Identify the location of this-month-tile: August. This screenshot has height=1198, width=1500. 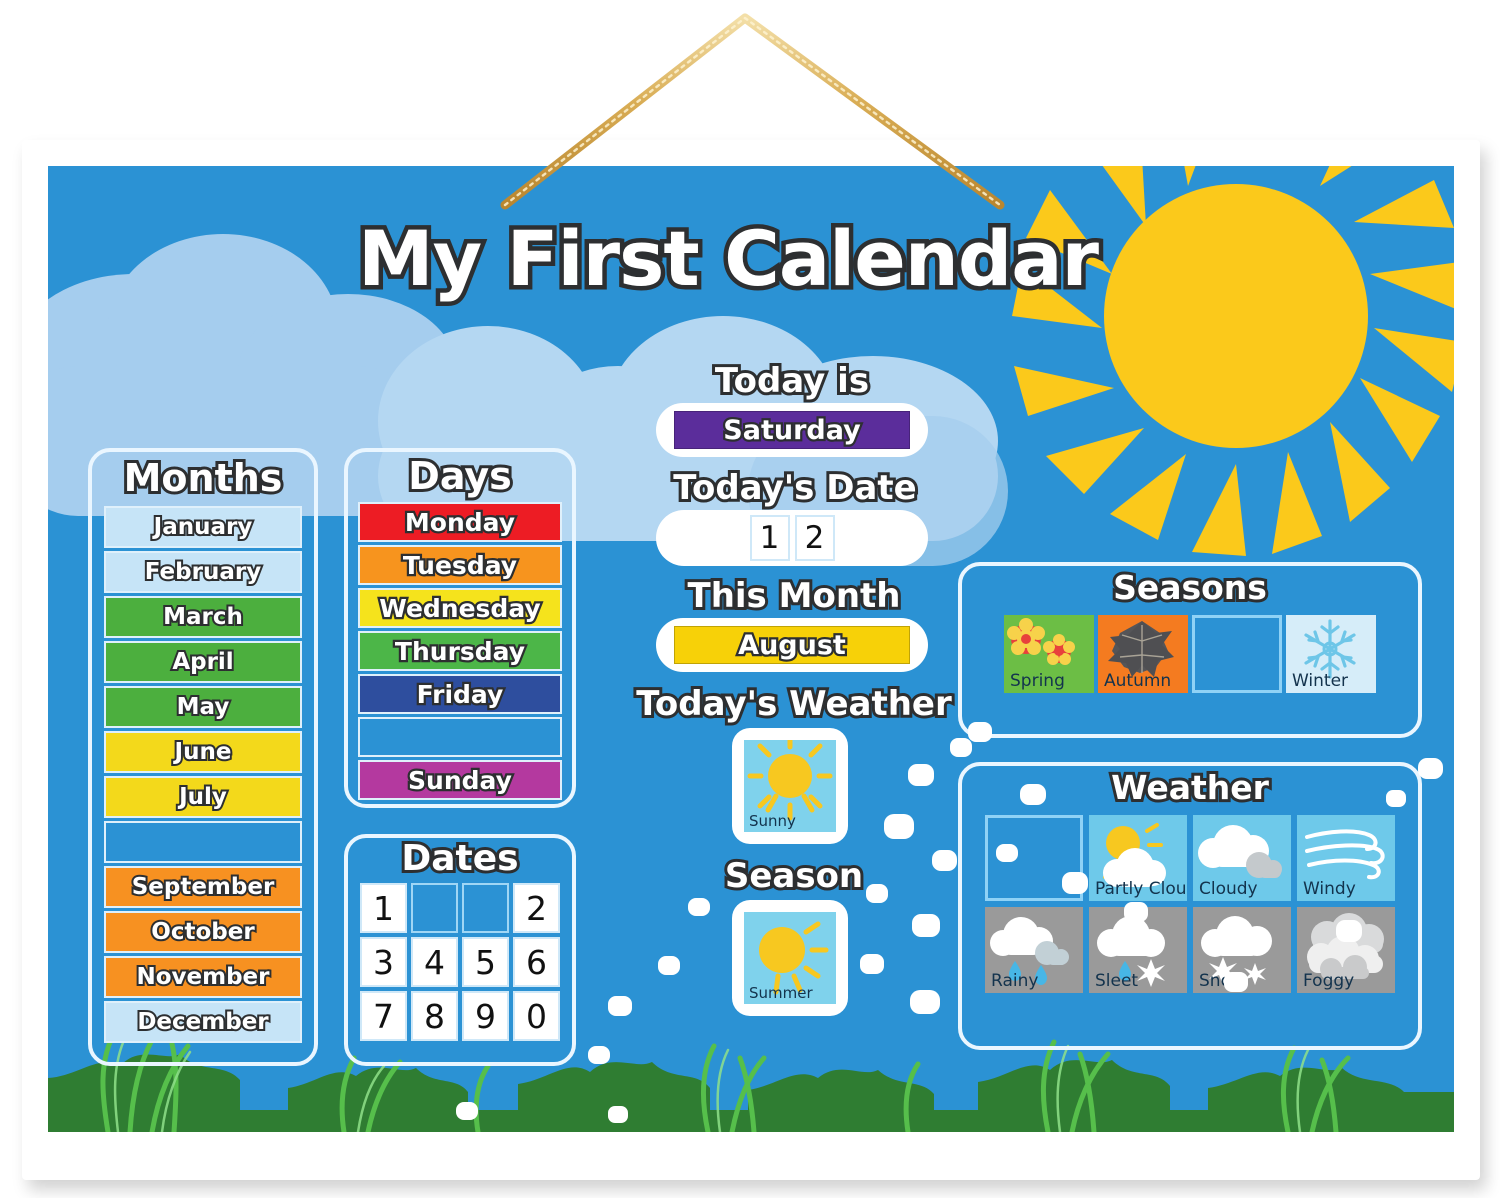
(792, 645).